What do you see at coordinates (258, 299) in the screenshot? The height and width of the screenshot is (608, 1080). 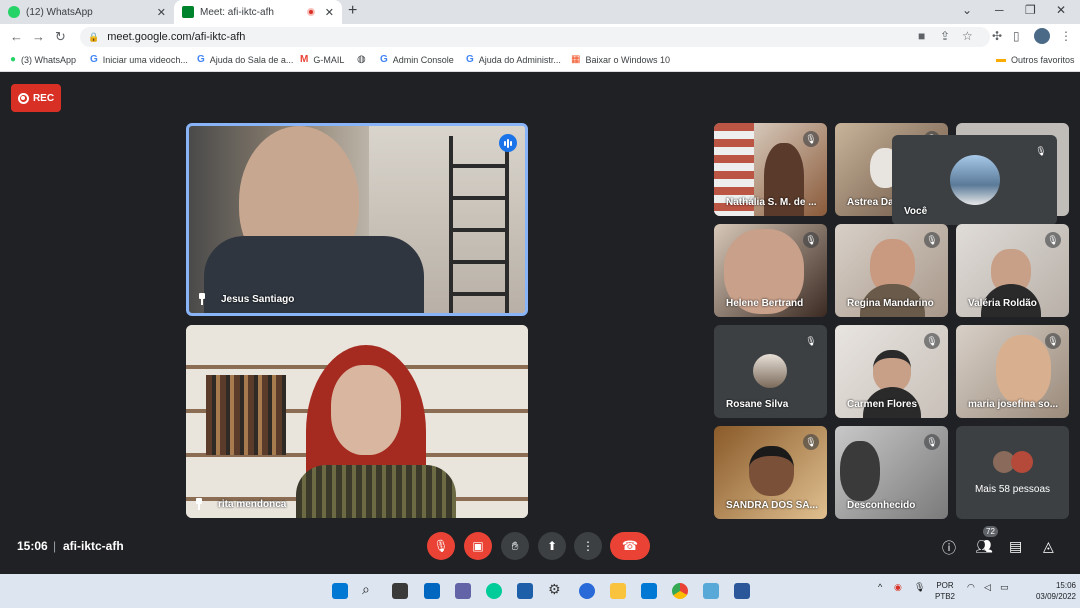 I see `participant-name: Jesus Santiago` at bounding box center [258, 299].